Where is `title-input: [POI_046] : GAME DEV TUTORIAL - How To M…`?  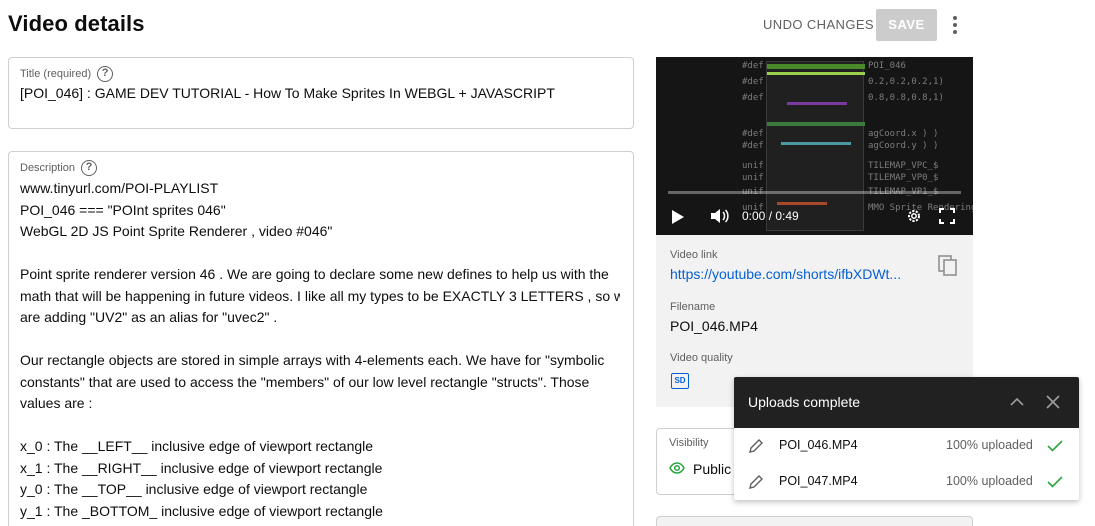
title-input: [POI_046] : GAME DEV TUTORIAL - How To M… is located at coordinates (287, 93).